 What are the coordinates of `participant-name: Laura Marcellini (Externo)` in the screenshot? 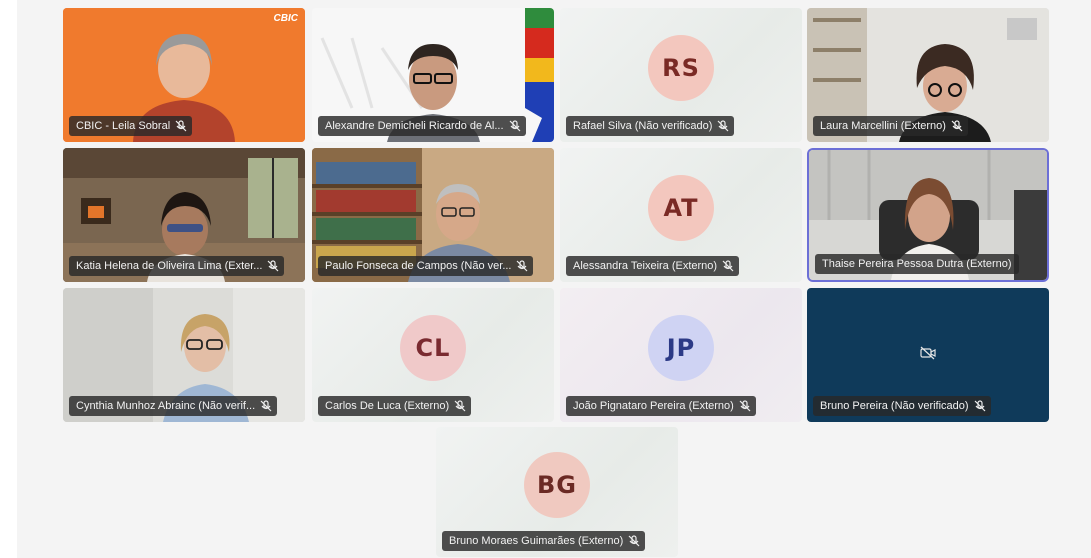 It's located at (890, 126).